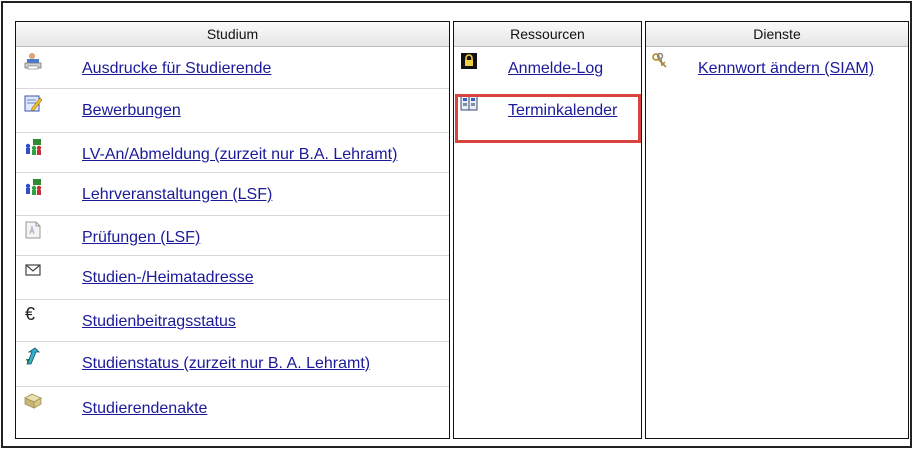  Describe the element at coordinates (548, 118) in the screenshot. I see `terminkalender-highlight` at that location.